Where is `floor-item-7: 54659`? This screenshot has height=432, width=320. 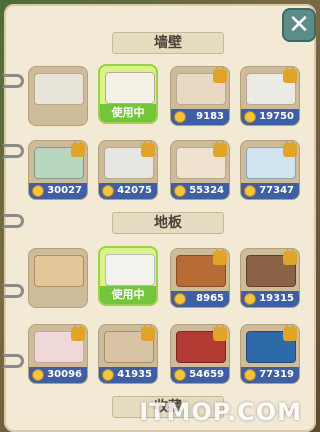 floor-item-7: 54659 is located at coordinates (200, 354).